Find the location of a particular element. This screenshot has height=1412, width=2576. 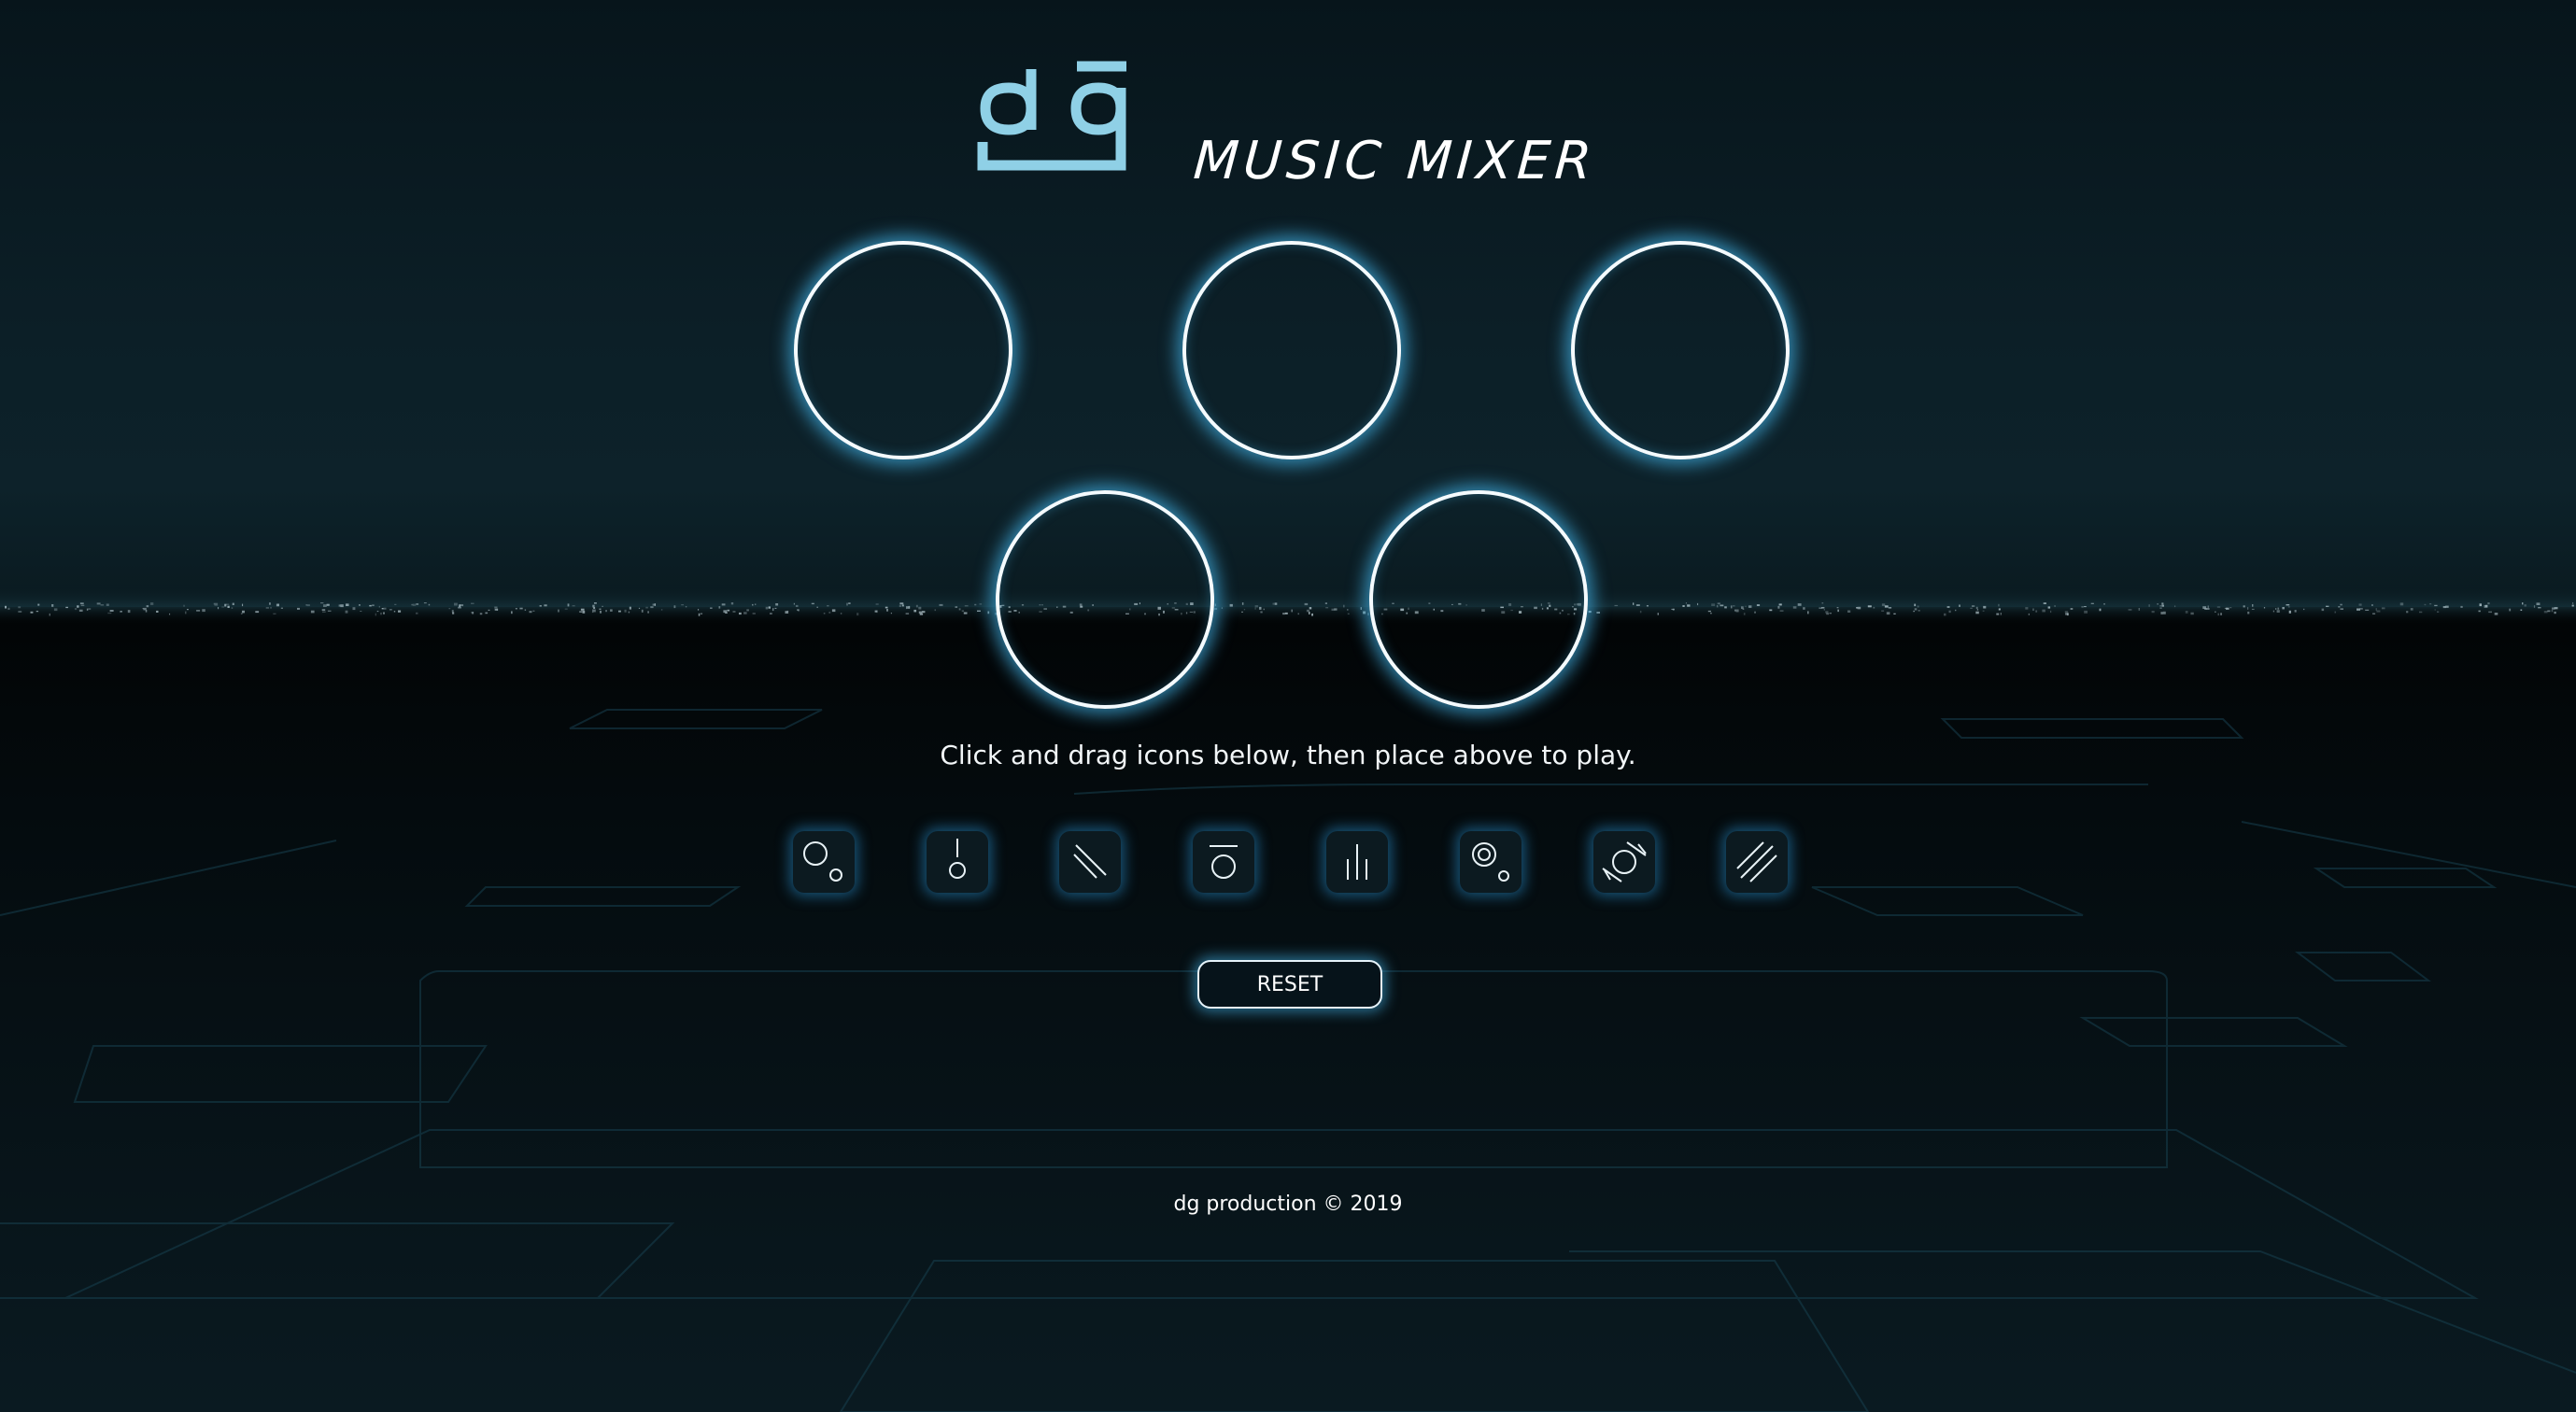

pin-circle-icon is located at coordinates (957, 859).